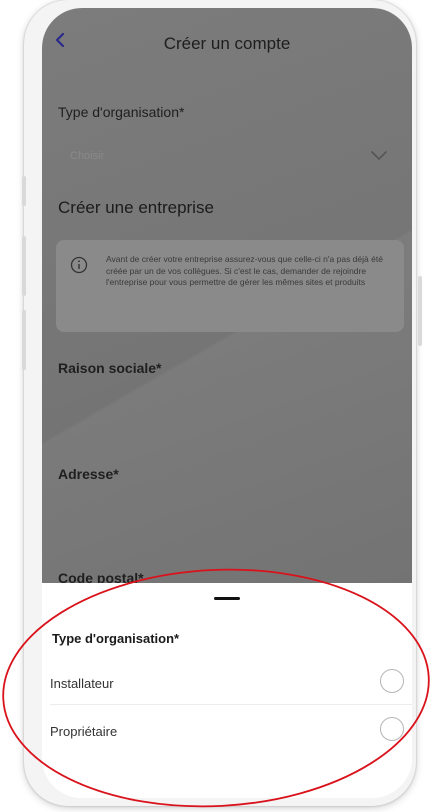  What do you see at coordinates (88, 474) in the screenshot?
I see `adresse-label: Adresse*` at bounding box center [88, 474].